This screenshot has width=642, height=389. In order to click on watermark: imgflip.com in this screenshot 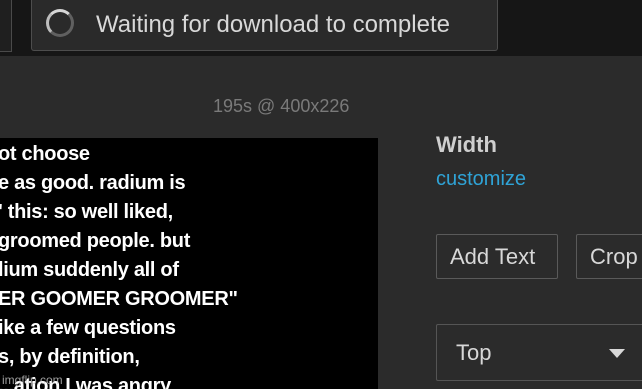, I will do `click(32, 380)`.